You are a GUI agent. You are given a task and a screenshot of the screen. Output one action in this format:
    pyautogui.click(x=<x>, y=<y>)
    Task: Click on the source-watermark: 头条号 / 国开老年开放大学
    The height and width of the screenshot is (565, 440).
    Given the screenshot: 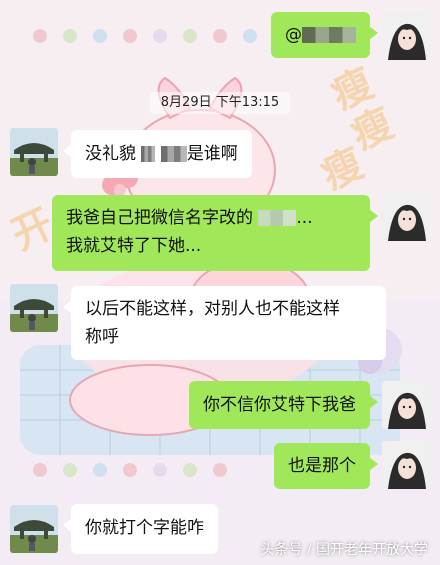 What is the action you would take?
    pyautogui.click(x=344, y=550)
    